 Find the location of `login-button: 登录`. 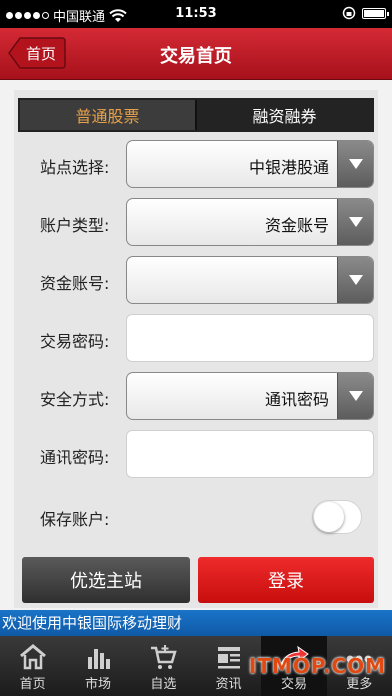

login-button: 登录 is located at coordinates (286, 580).